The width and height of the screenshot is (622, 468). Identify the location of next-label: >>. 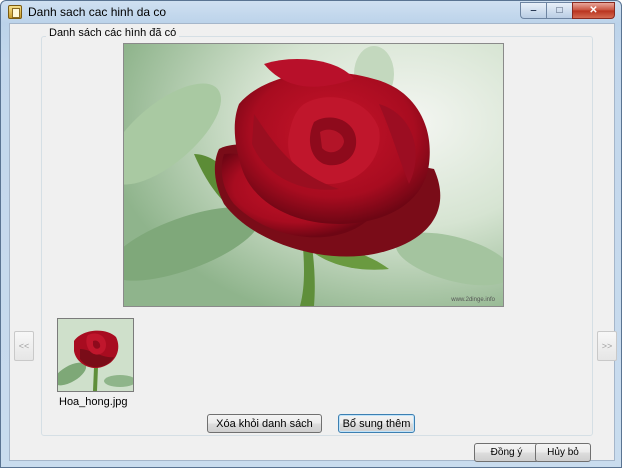
(607, 346).